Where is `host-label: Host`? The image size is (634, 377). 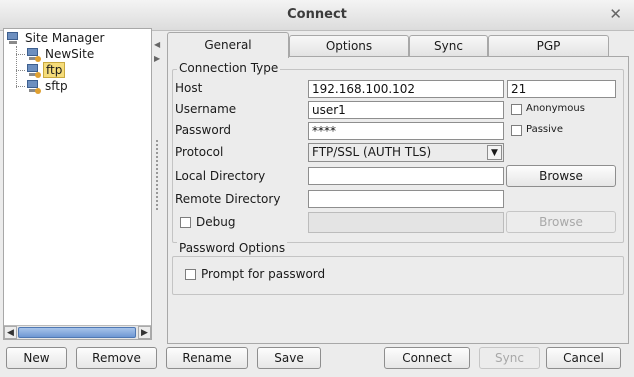 host-label: Host is located at coordinates (189, 88).